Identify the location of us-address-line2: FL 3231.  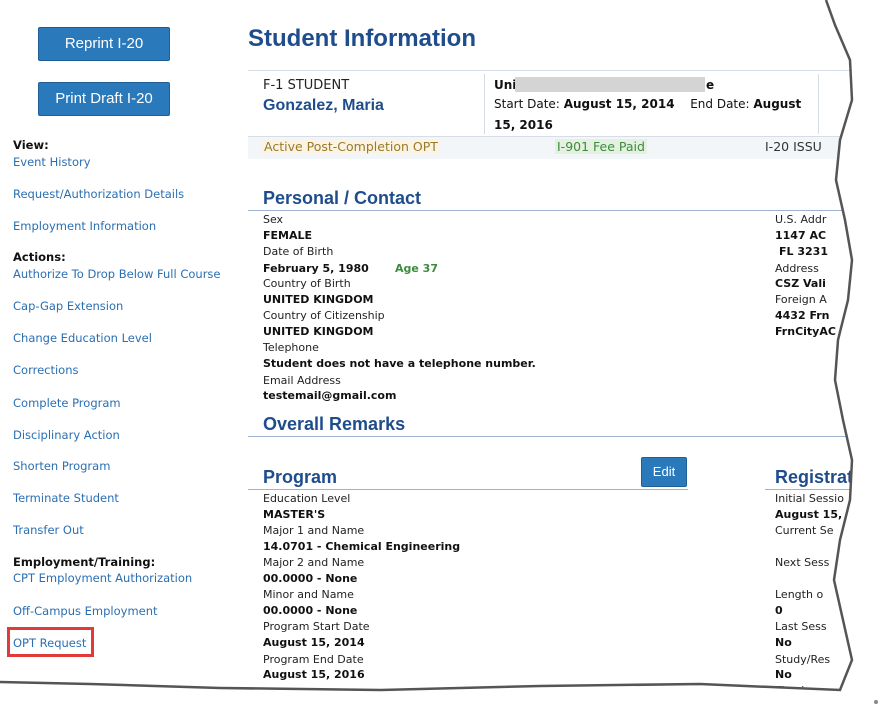
(803, 251).